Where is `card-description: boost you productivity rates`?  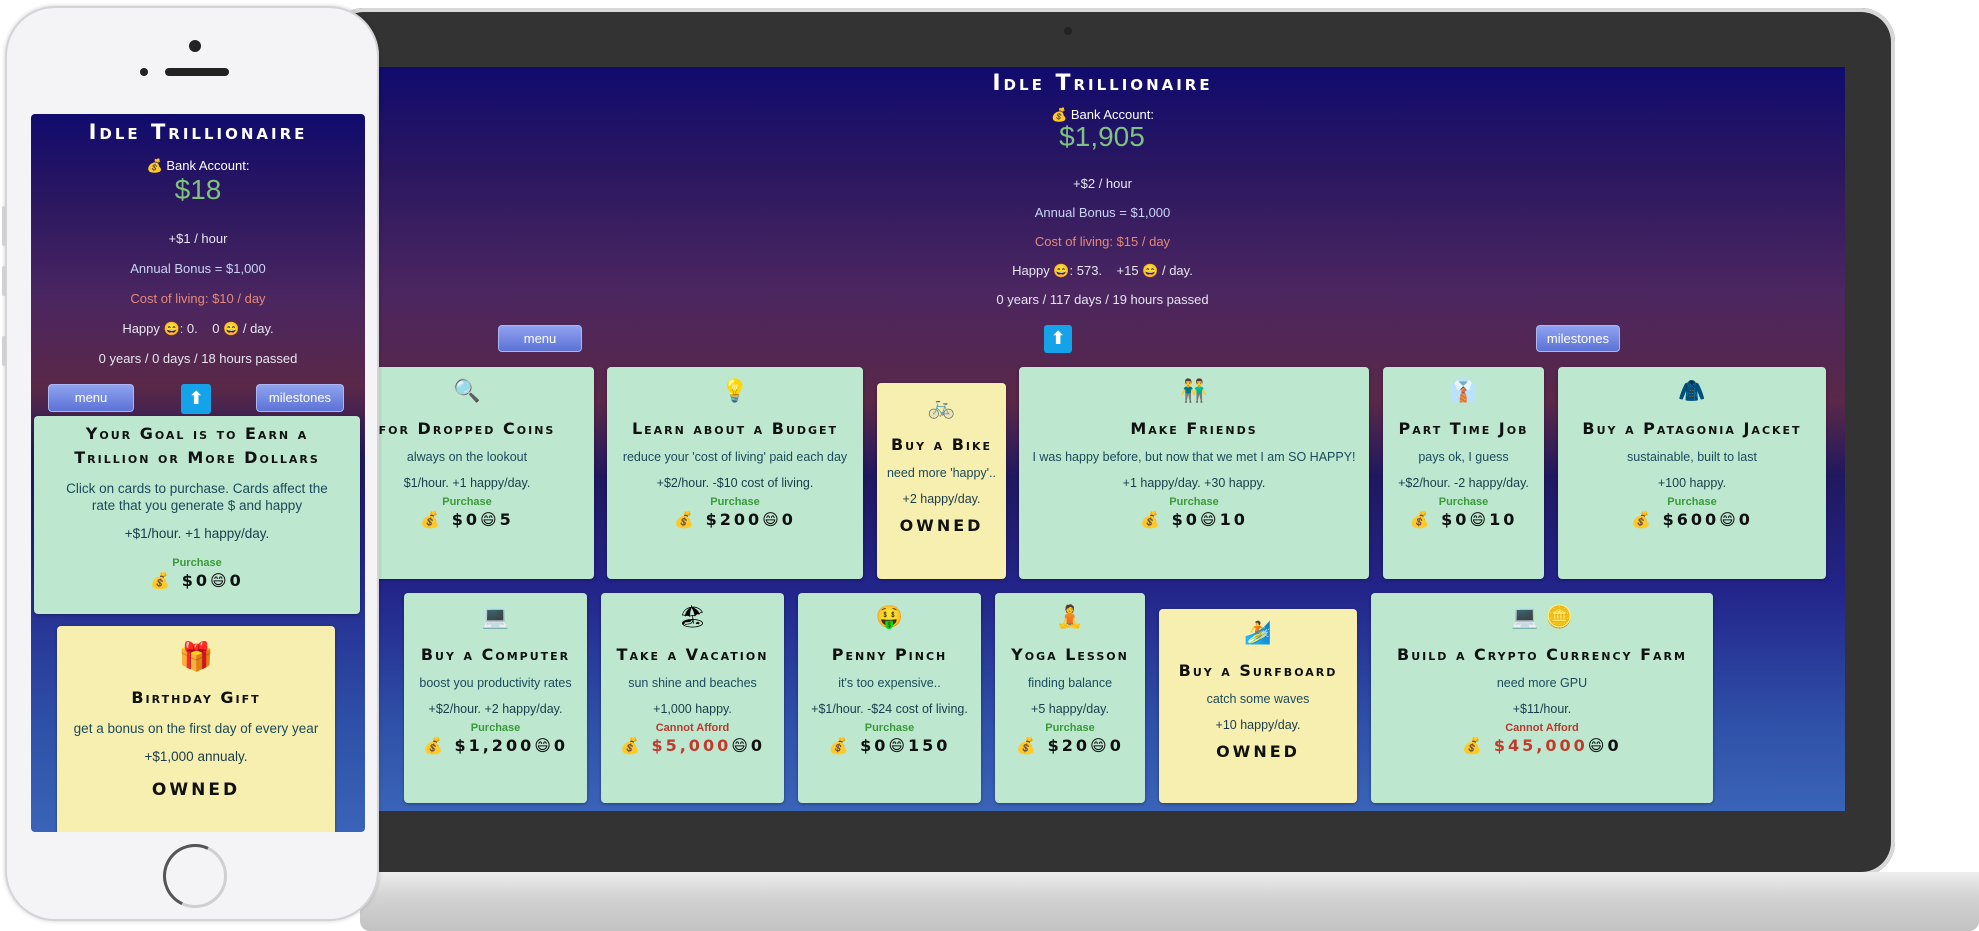 card-description: boost you productivity rates is located at coordinates (495, 683).